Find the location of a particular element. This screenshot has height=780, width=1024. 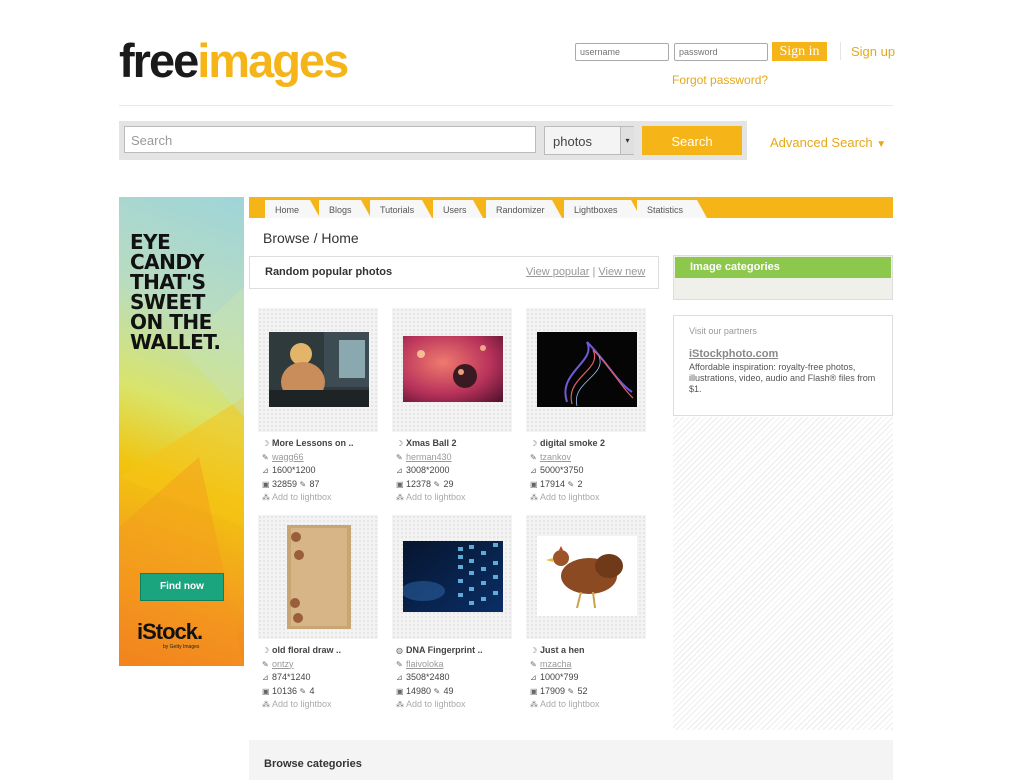

photo-title: More Lessons on .. is located at coordinates (313, 443).